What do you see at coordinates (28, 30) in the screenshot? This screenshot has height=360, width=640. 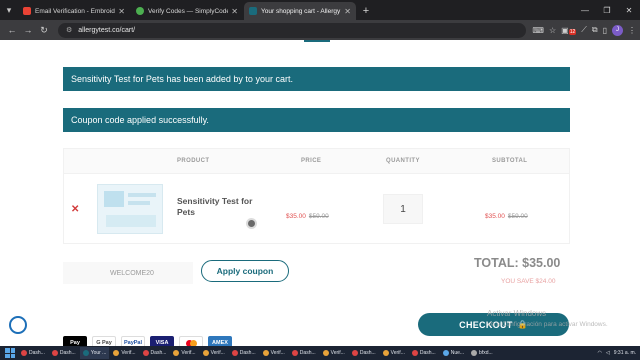 I see `forward-icon: →` at bounding box center [28, 30].